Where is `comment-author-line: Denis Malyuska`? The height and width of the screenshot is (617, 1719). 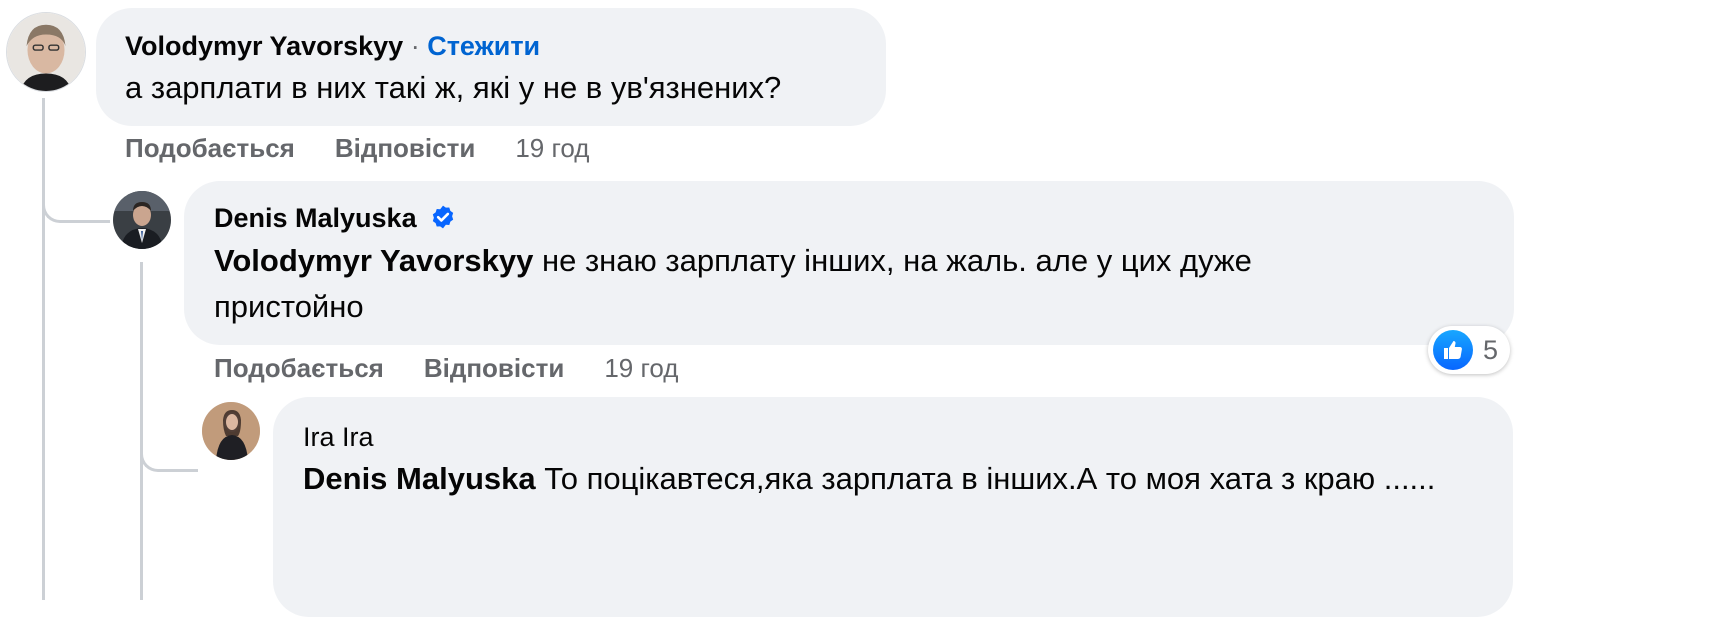 comment-author-line: Denis Malyuska is located at coordinates (335, 218).